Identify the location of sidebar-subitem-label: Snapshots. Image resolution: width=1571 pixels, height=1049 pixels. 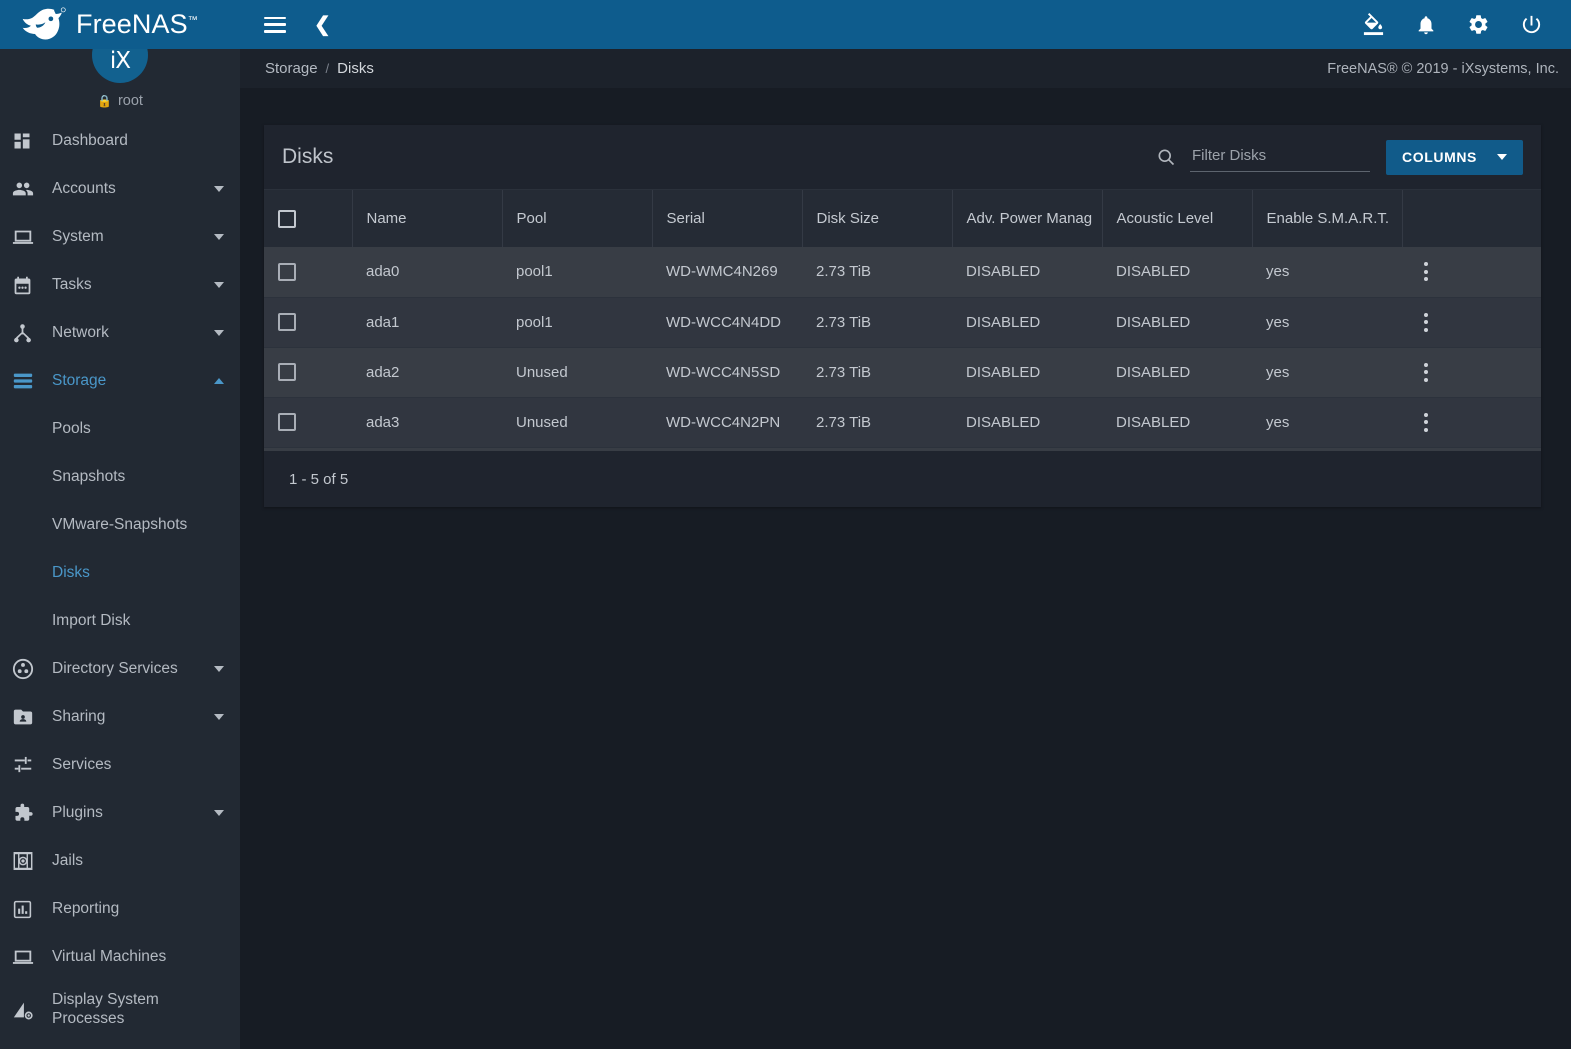
(89, 476).